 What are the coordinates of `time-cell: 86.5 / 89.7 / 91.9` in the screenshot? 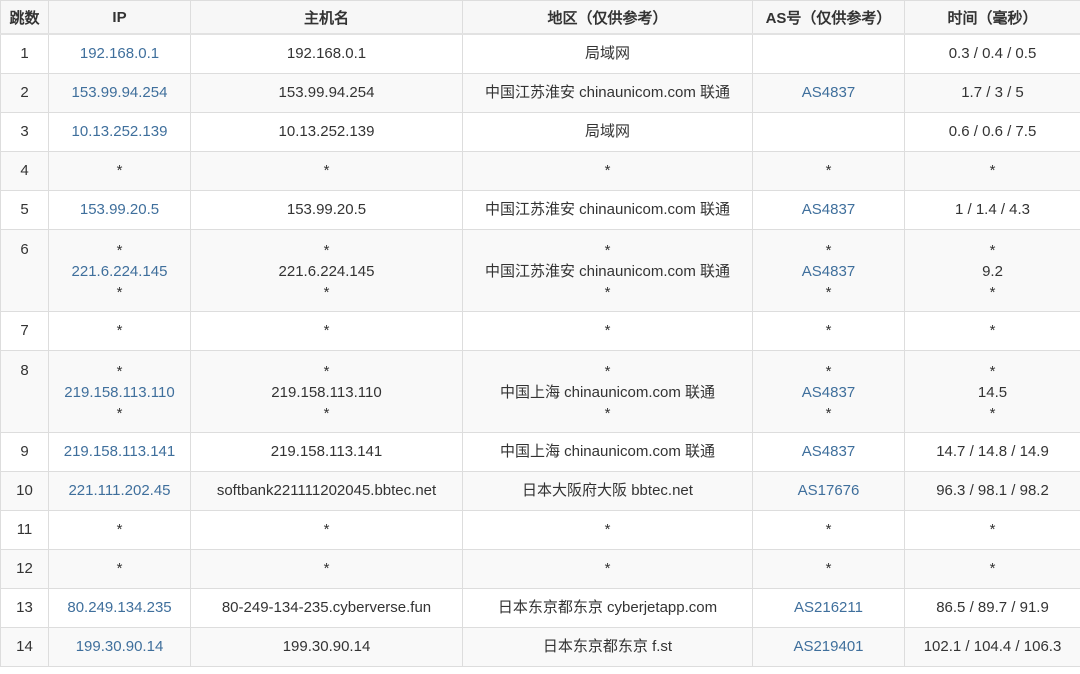 It's located at (992, 607).